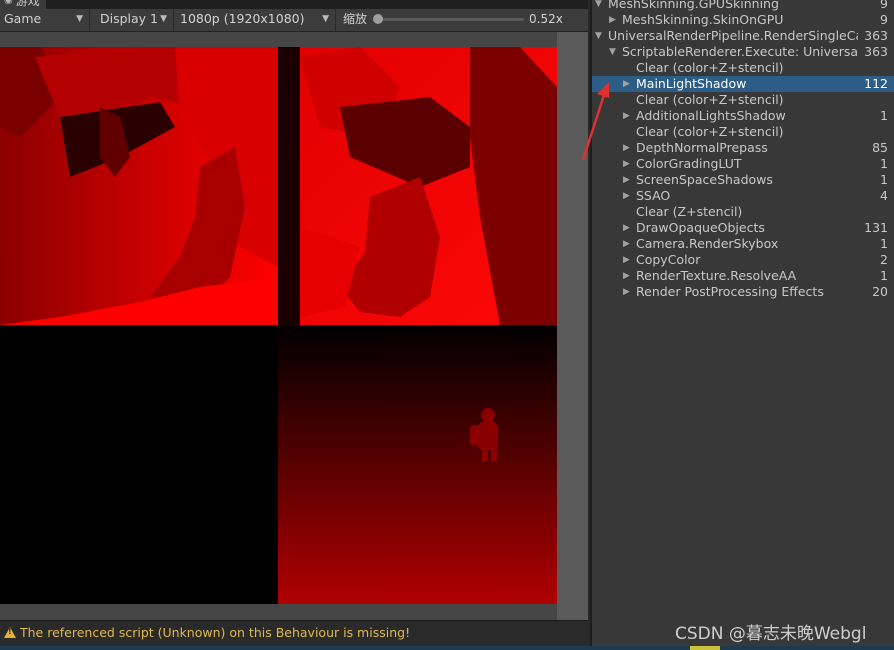  I want to click on resolution-dropdown-label: 1080p (1920x1080), so click(242, 18).